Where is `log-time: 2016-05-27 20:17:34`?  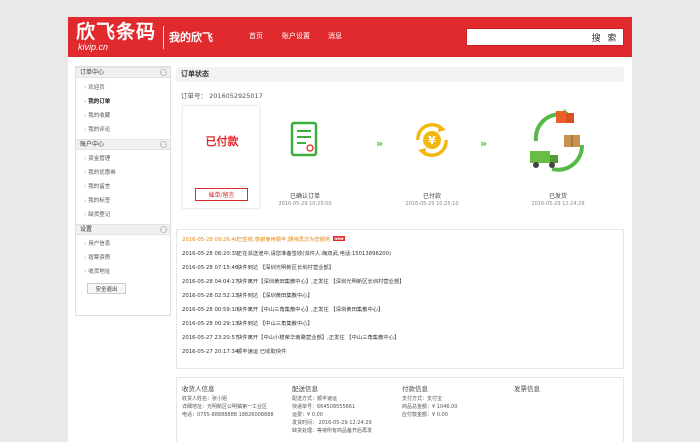
log-time: 2016-05-27 20:17:34 is located at coordinates (210, 352).